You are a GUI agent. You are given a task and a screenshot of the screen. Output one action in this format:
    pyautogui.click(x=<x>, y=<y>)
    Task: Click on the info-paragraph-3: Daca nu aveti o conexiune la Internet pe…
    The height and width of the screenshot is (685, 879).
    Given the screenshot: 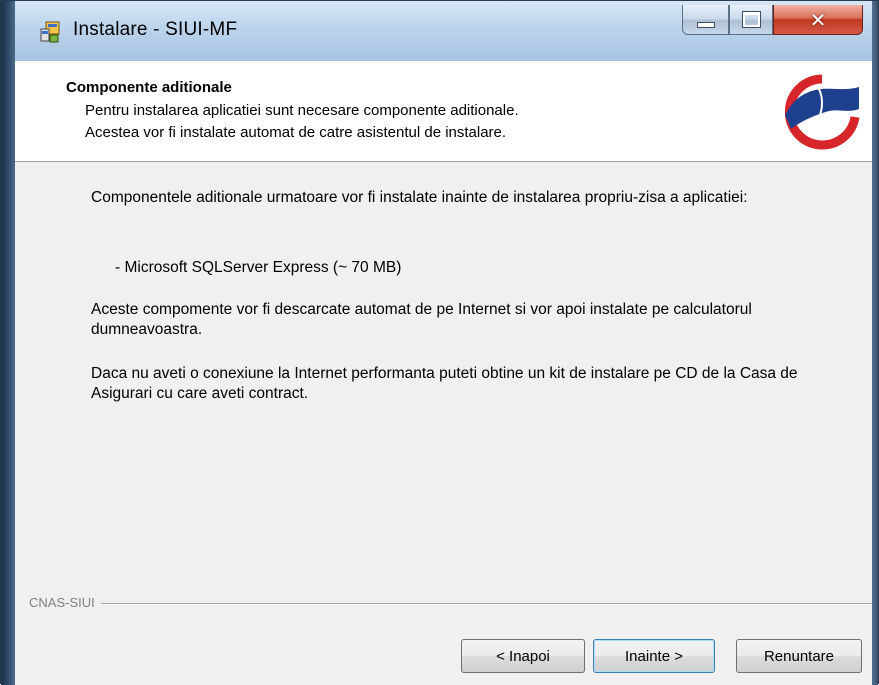 What is the action you would take?
    pyautogui.click(x=444, y=383)
    